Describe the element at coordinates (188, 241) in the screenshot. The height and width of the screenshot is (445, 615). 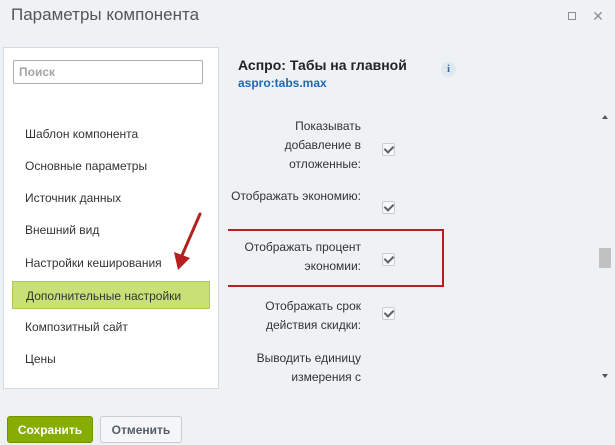
I see `red-arrow-annotation` at that location.